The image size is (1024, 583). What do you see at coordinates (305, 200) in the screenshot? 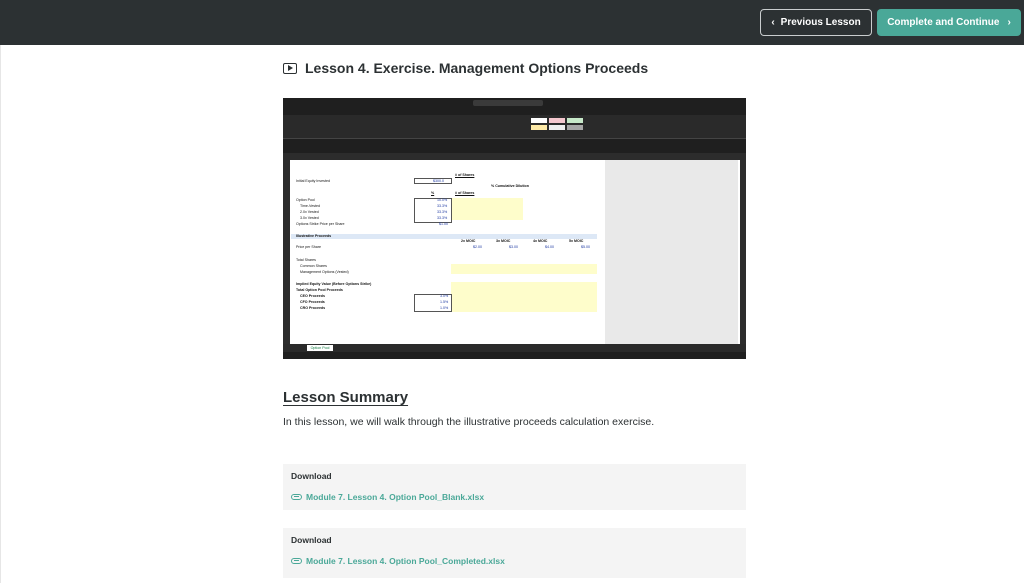
I see `excel-text: Option Pool` at bounding box center [305, 200].